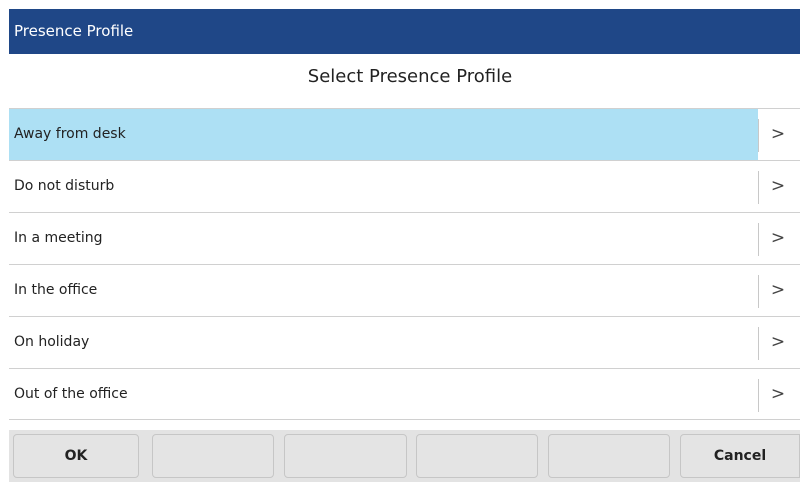 This screenshot has height=482, width=800. I want to click on window-title: Presence Profile, so click(74, 31).